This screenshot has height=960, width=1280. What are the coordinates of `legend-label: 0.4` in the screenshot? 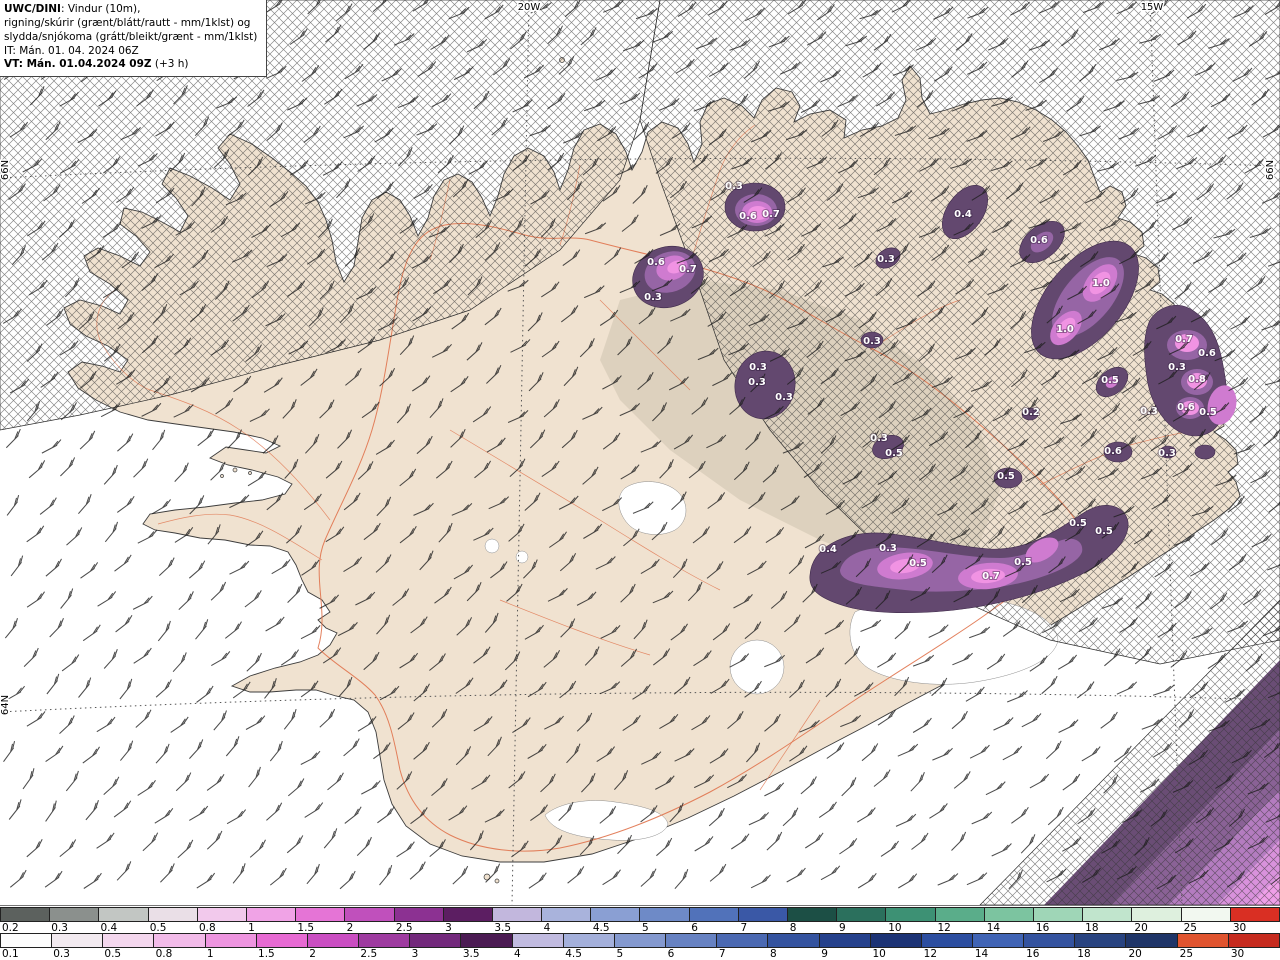 It's located at (109, 928).